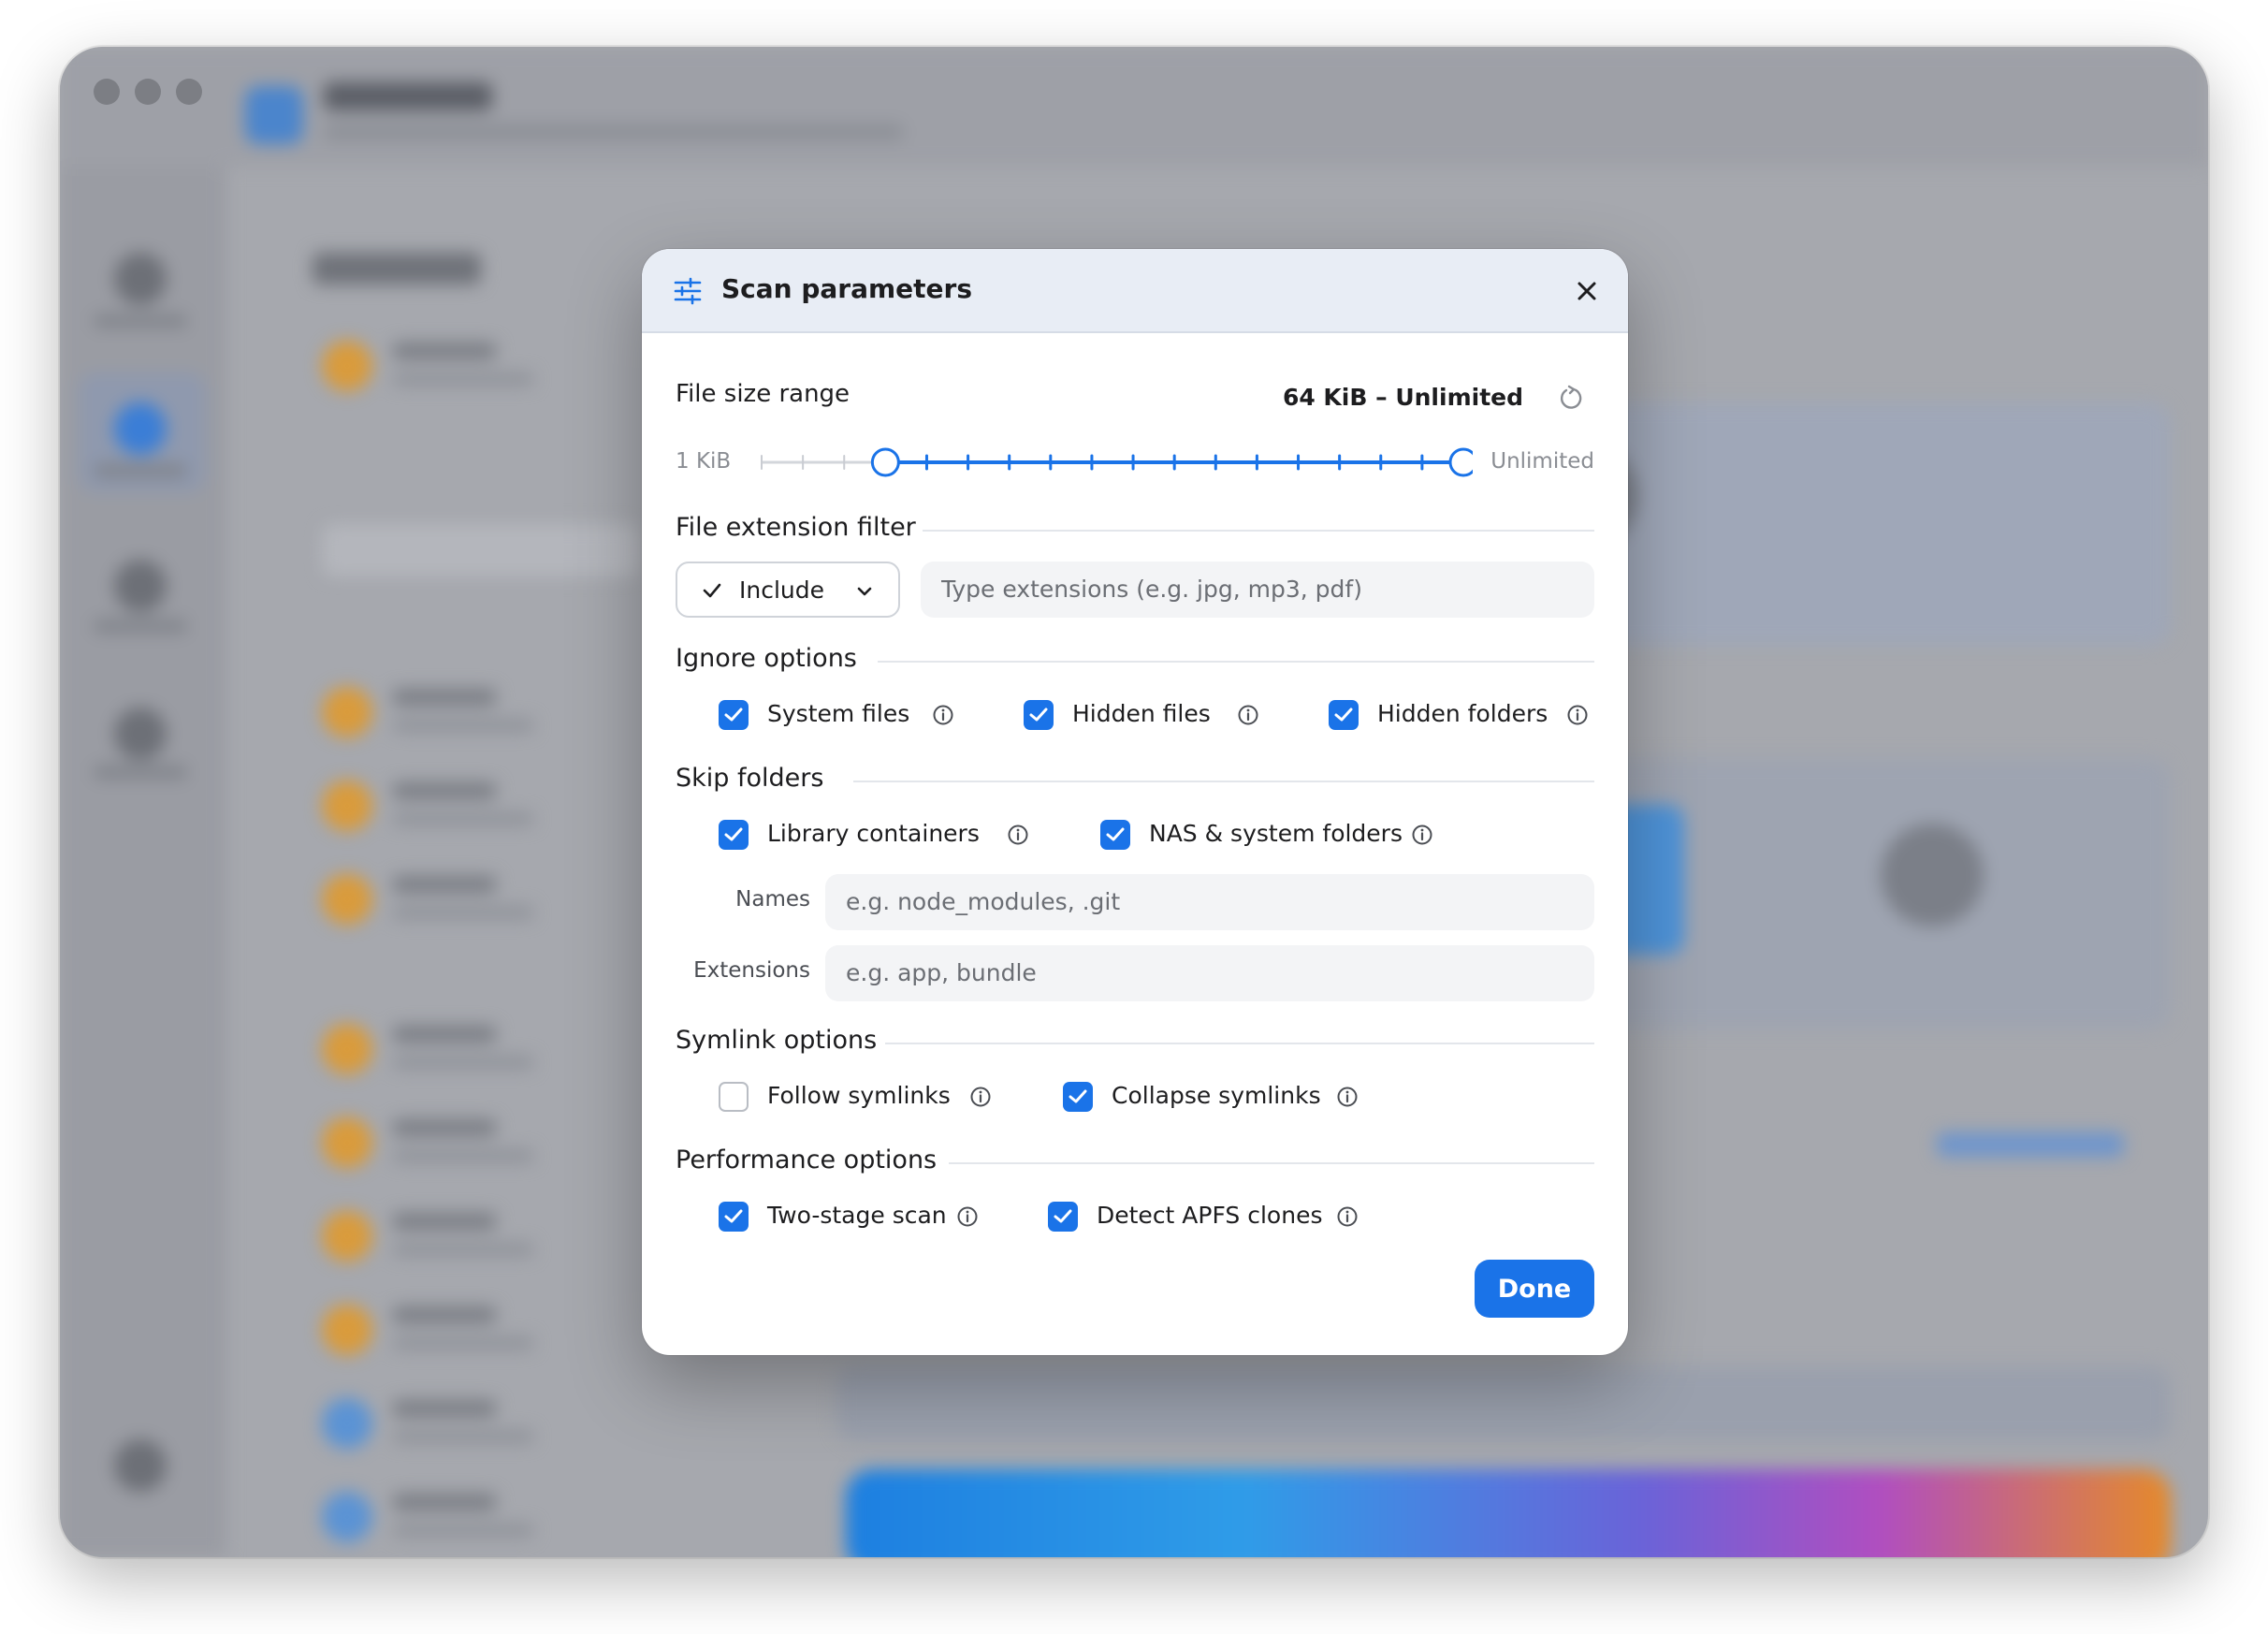 The width and height of the screenshot is (2268, 1634). What do you see at coordinates (1462, 714) in the screenshot?
I see `hidden-folders-label: Hidden folders` at bounding box center [1462, 714].